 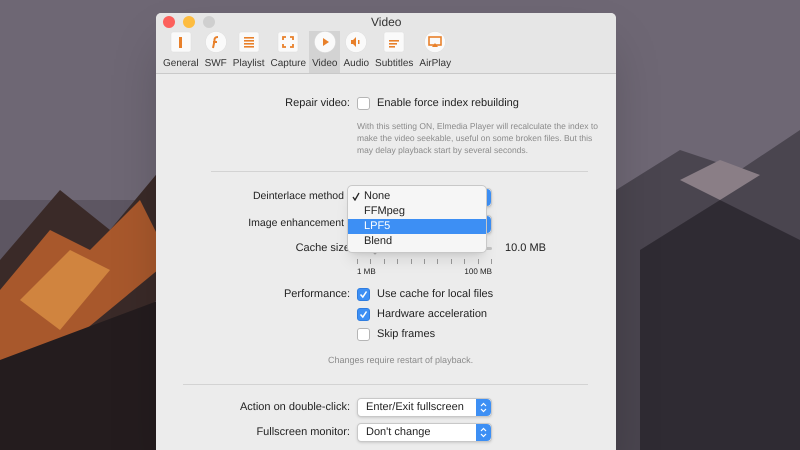 What do you see at coordinates (189, 22) in the screenshot?
I see `minimize-button` at bounding box center [189, 22].